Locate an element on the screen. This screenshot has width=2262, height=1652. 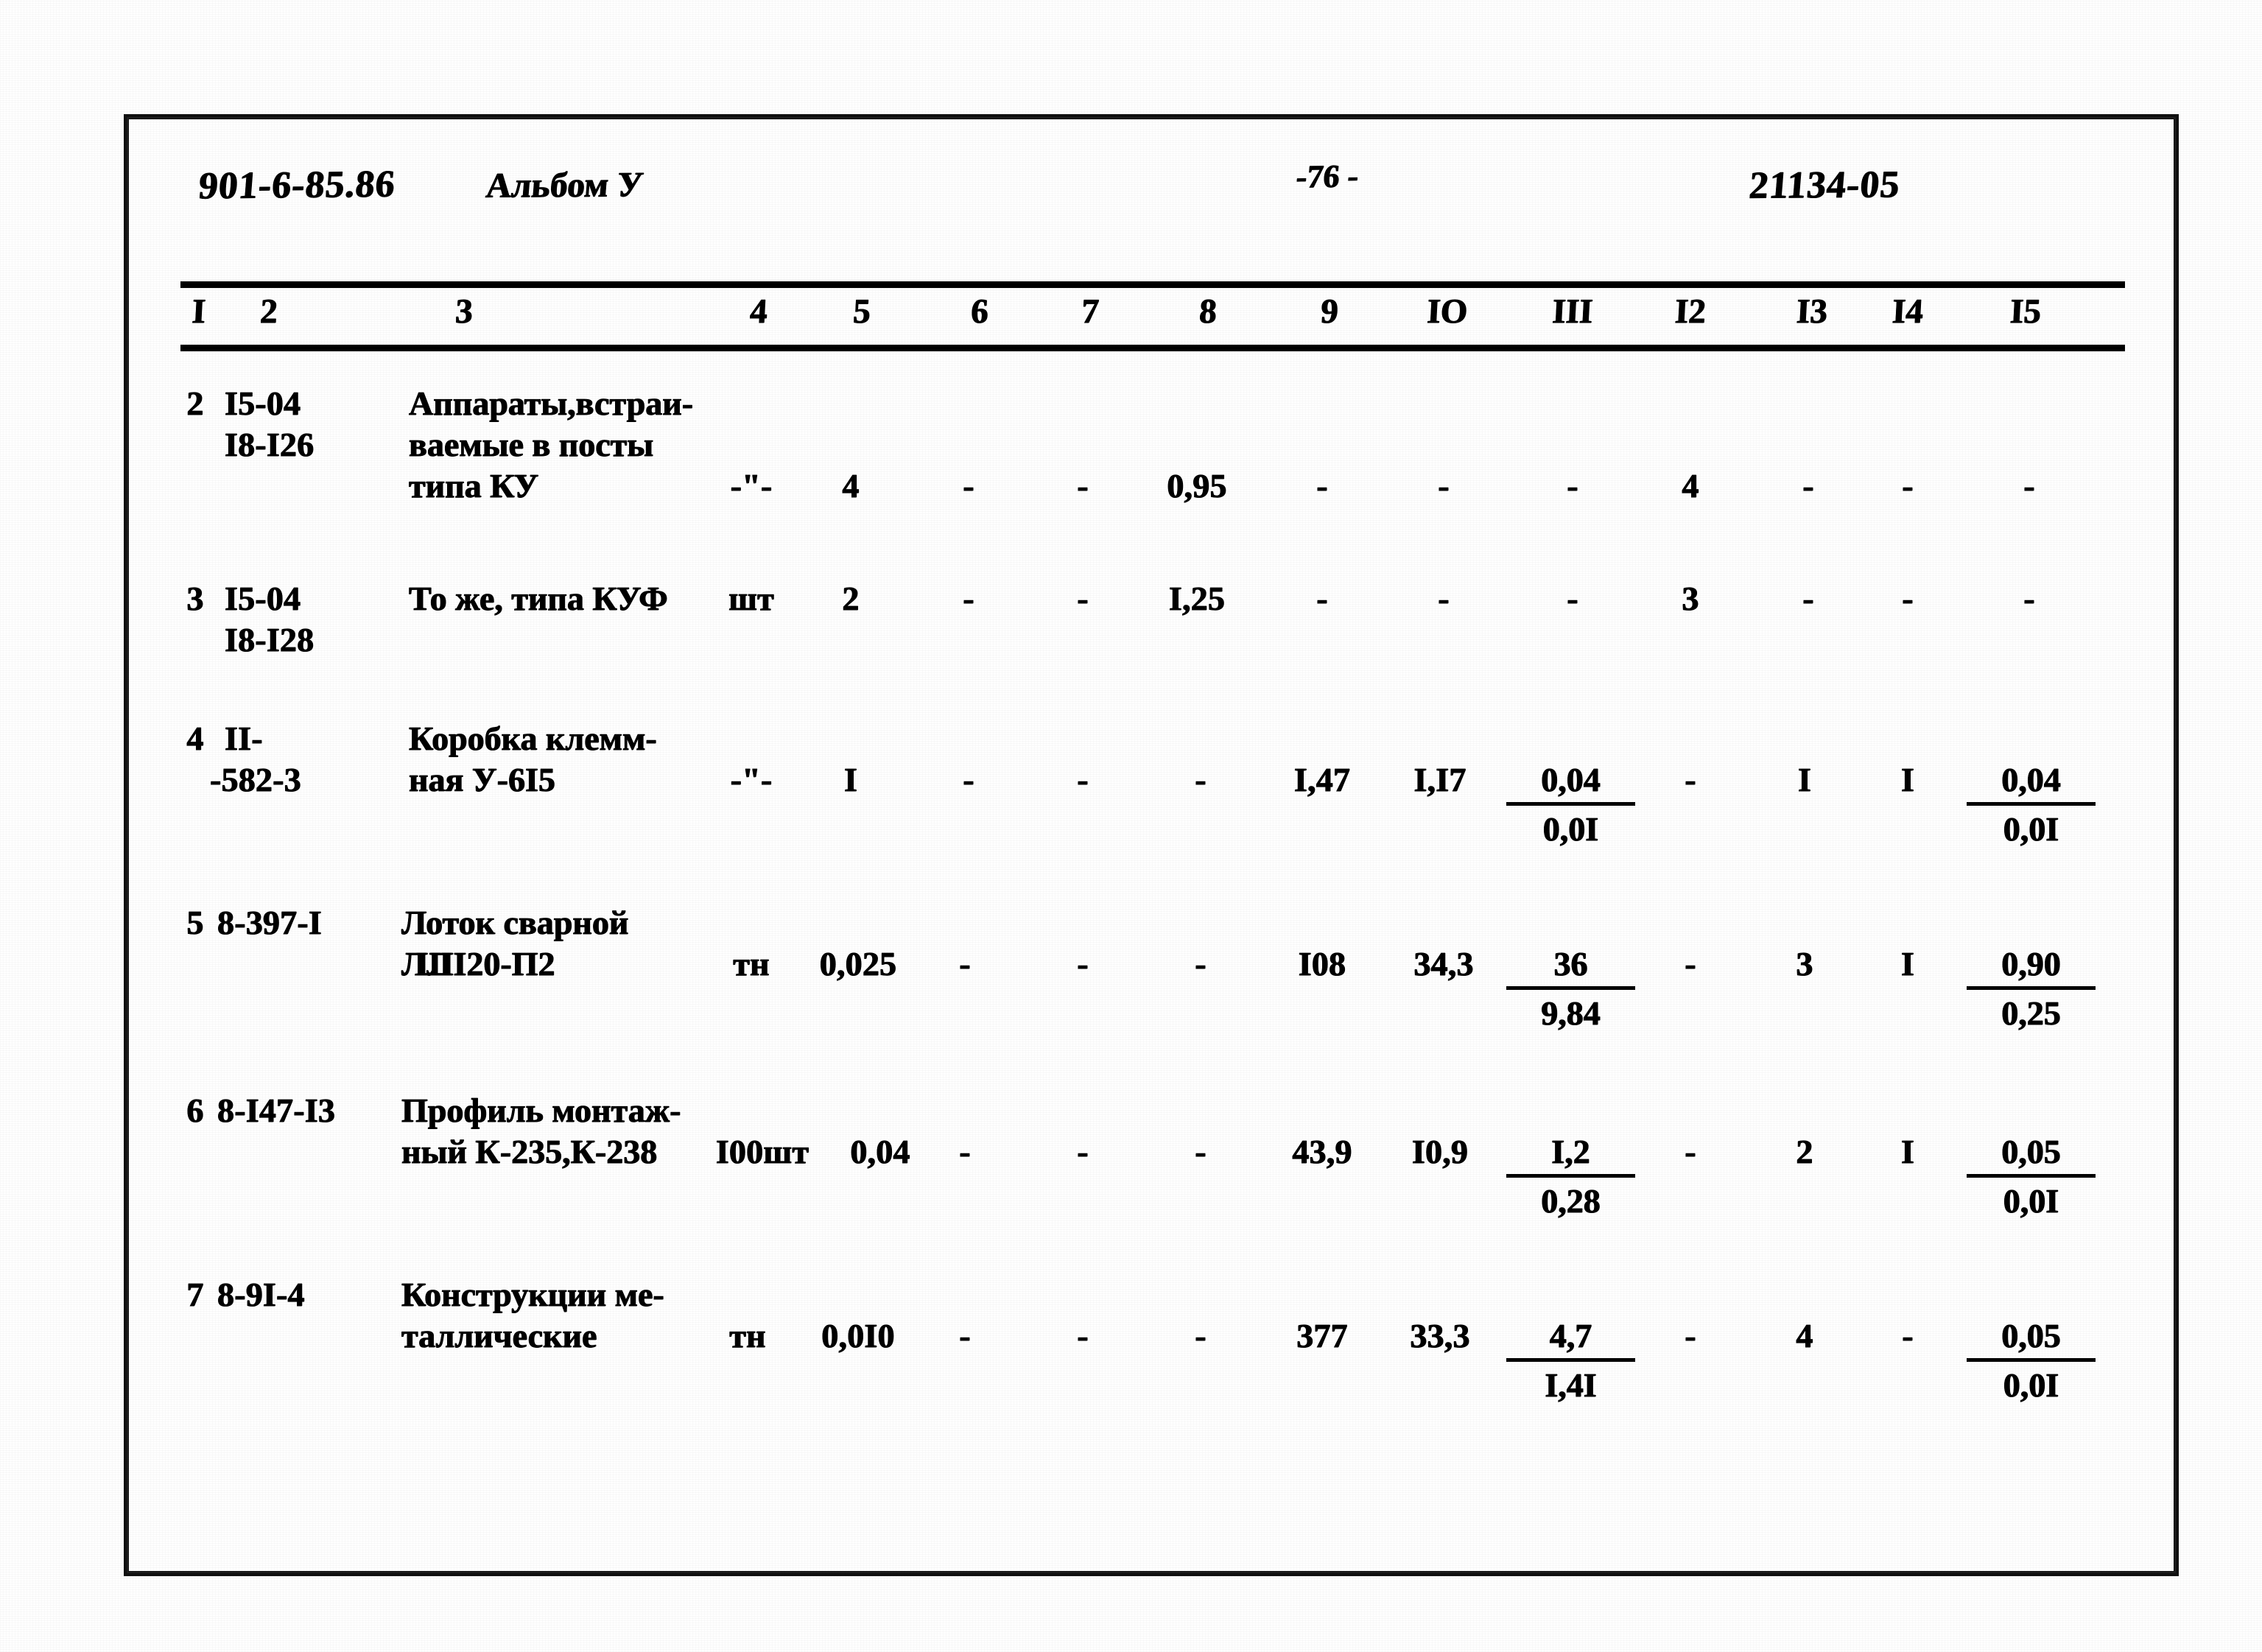
col11-numerator: 4,7 is located at coordinates (1570, 1338).